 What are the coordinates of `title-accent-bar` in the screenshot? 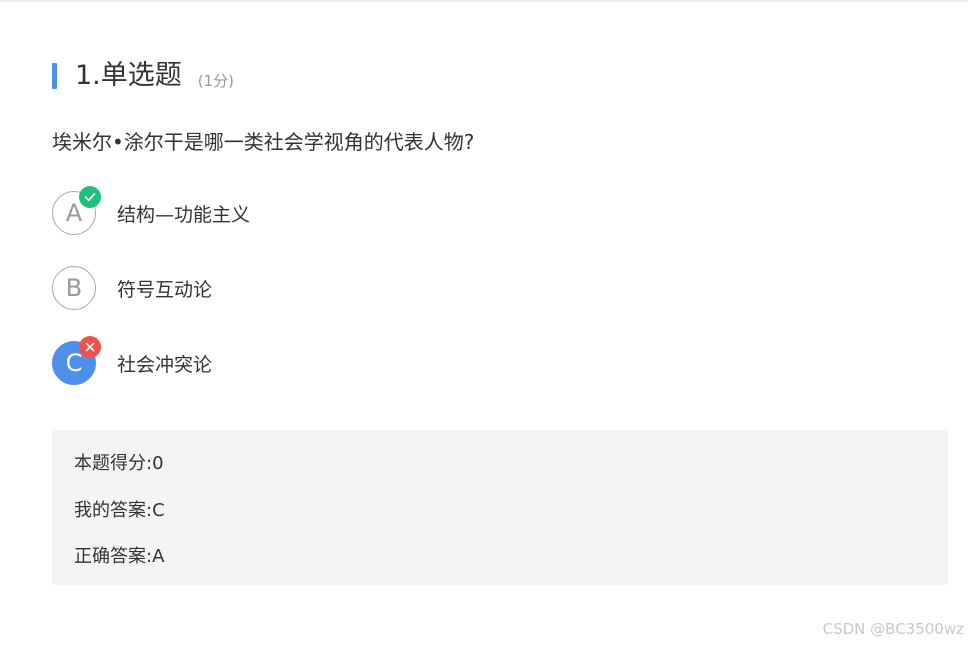 It's located at (54, 76).